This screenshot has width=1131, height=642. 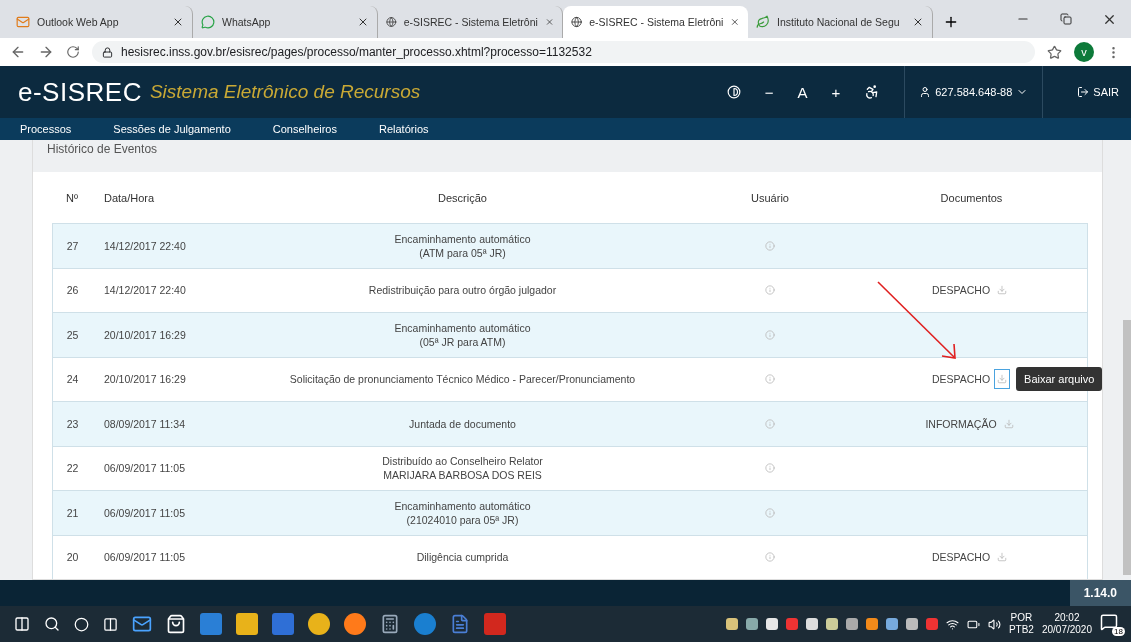 I want to click on download-button, so click(x=1002, y=379).